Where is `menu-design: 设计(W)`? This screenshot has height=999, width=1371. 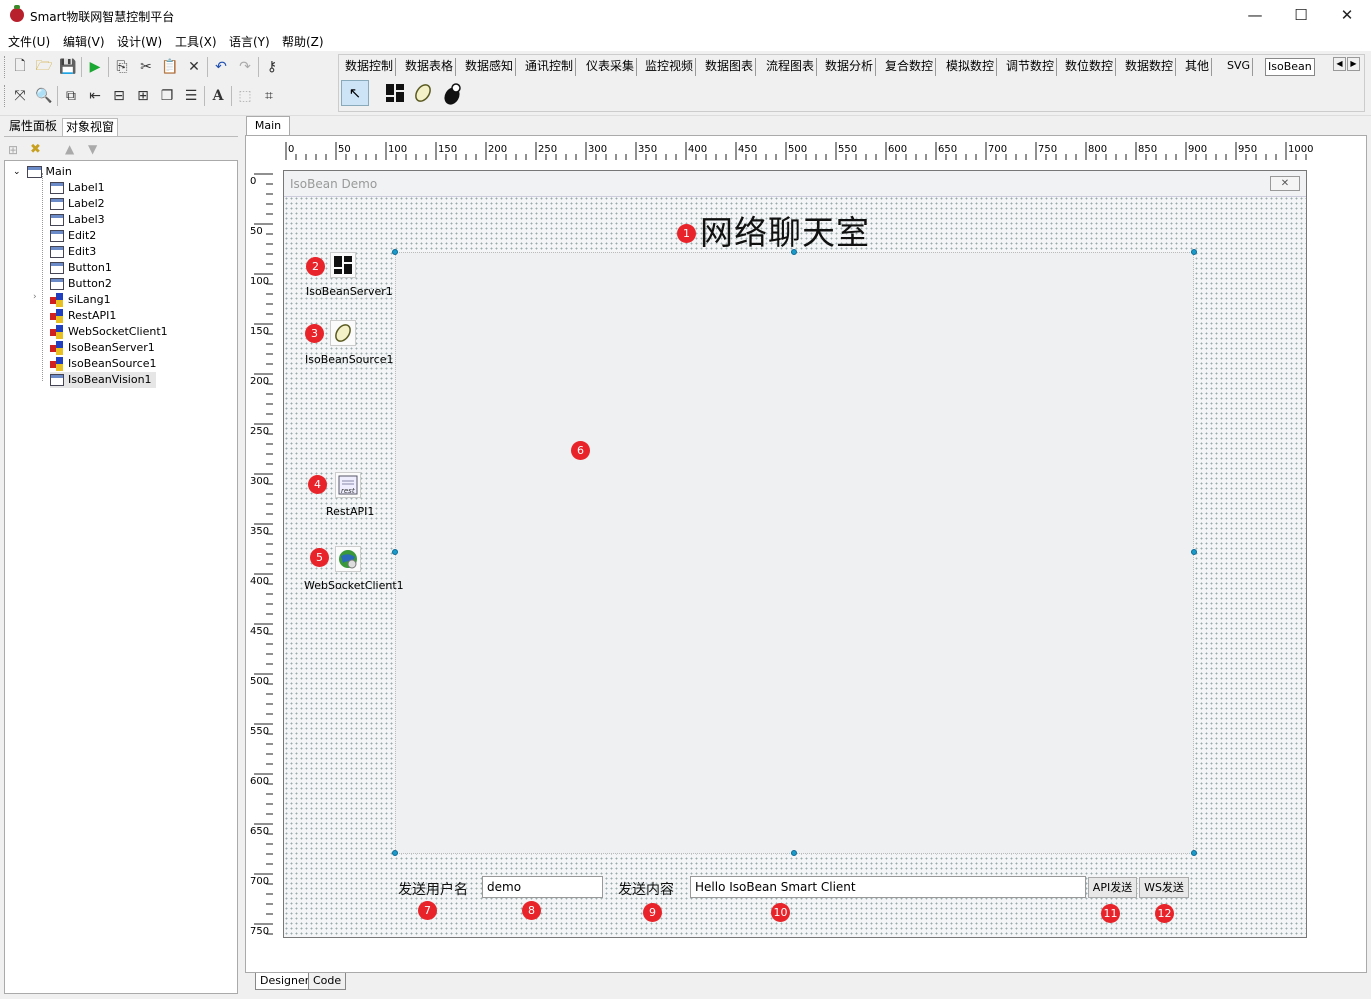
menu-design: 设计(W) is located at coordinates (139, 41).